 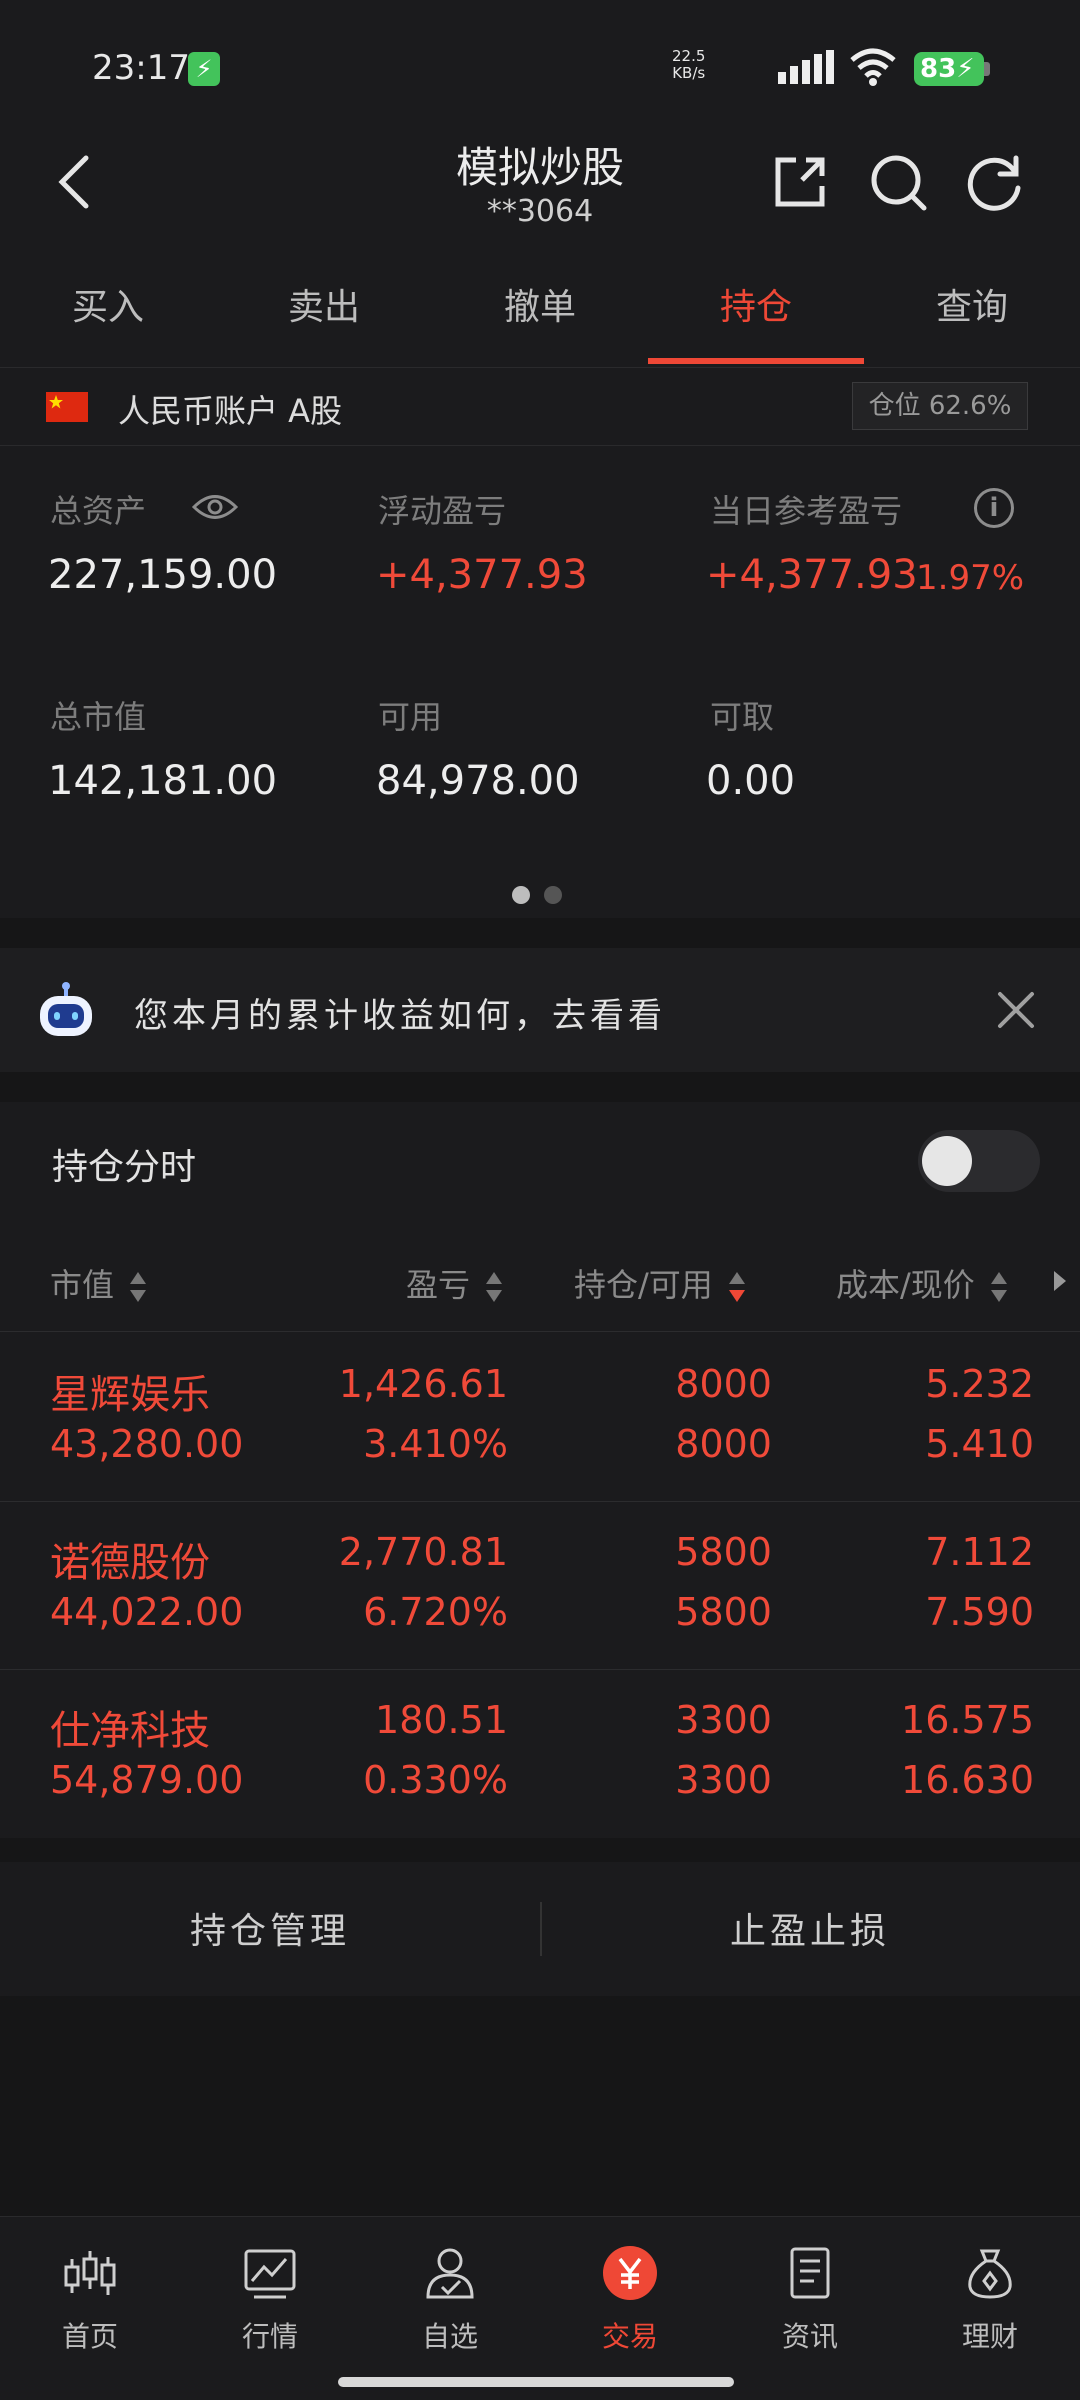 I want to click on network-speed-unit: KB/s, so click(x=689, y=73).